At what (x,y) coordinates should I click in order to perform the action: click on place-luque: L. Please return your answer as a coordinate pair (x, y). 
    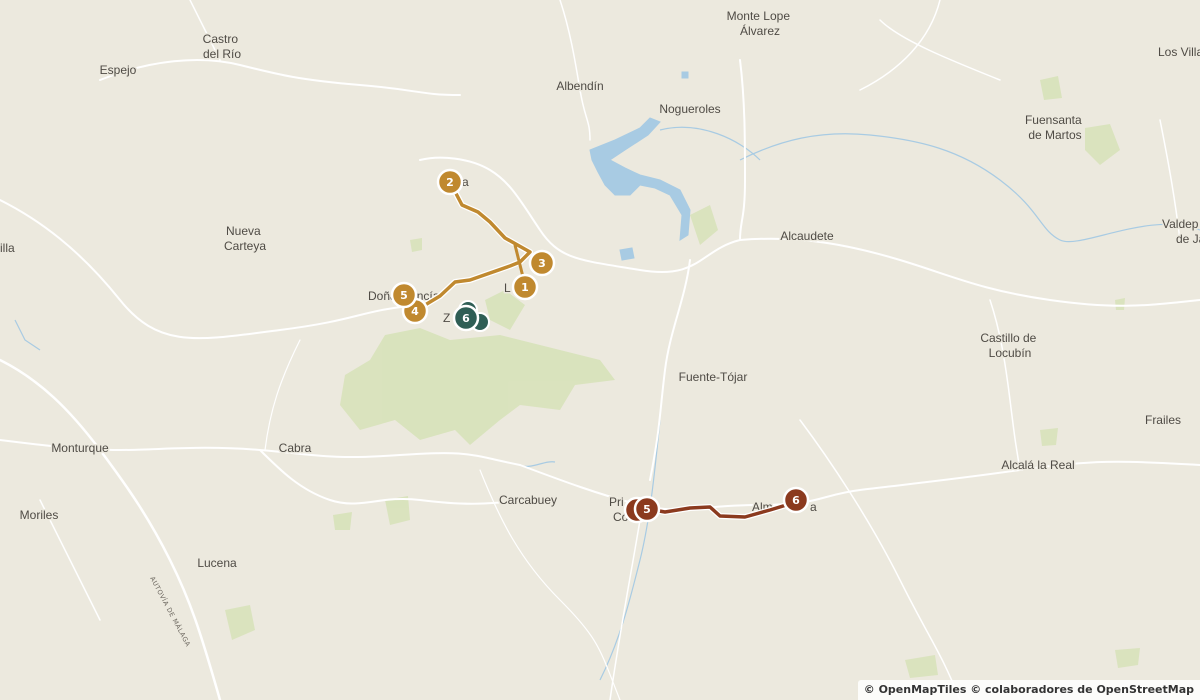
    Looking at the image, I should click on (507, 288).